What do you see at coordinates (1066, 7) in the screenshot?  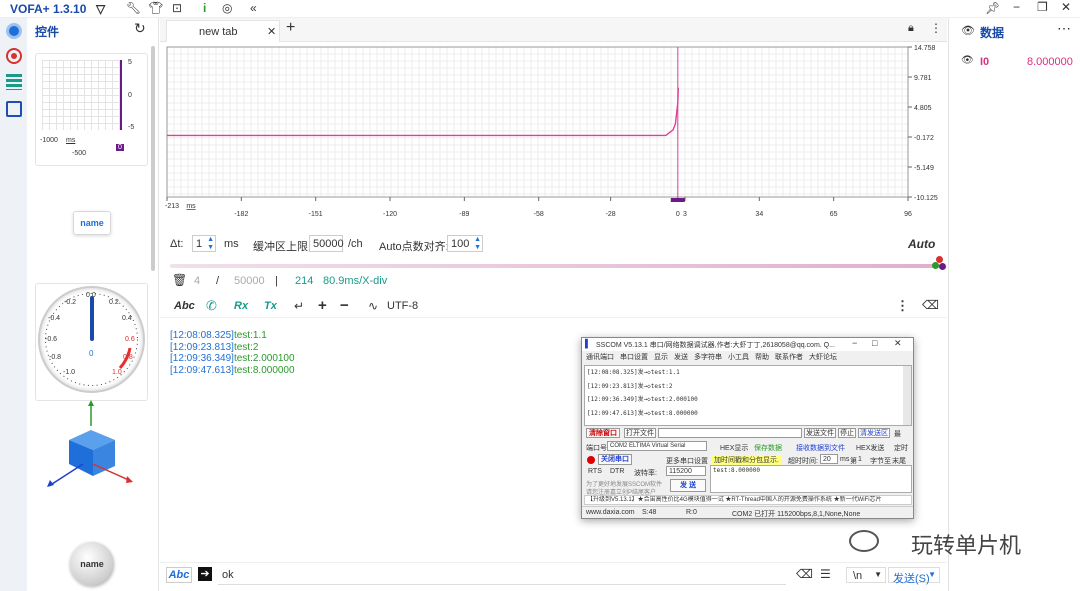 I see `close-icon: ✕` at bounding box center [1066, 7].